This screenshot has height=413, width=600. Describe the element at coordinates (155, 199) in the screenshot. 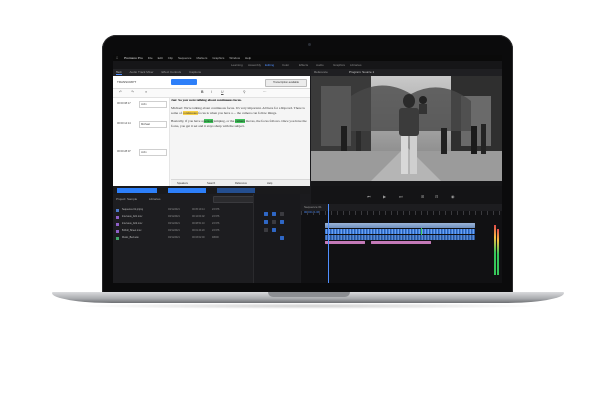

I see `tab-libraries: Libraries` at that location.